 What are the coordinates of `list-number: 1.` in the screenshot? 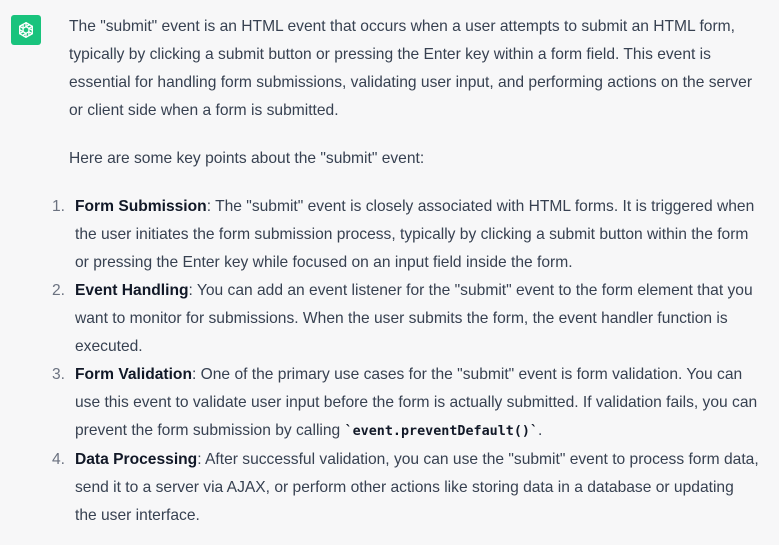 It's located at (59, 206).